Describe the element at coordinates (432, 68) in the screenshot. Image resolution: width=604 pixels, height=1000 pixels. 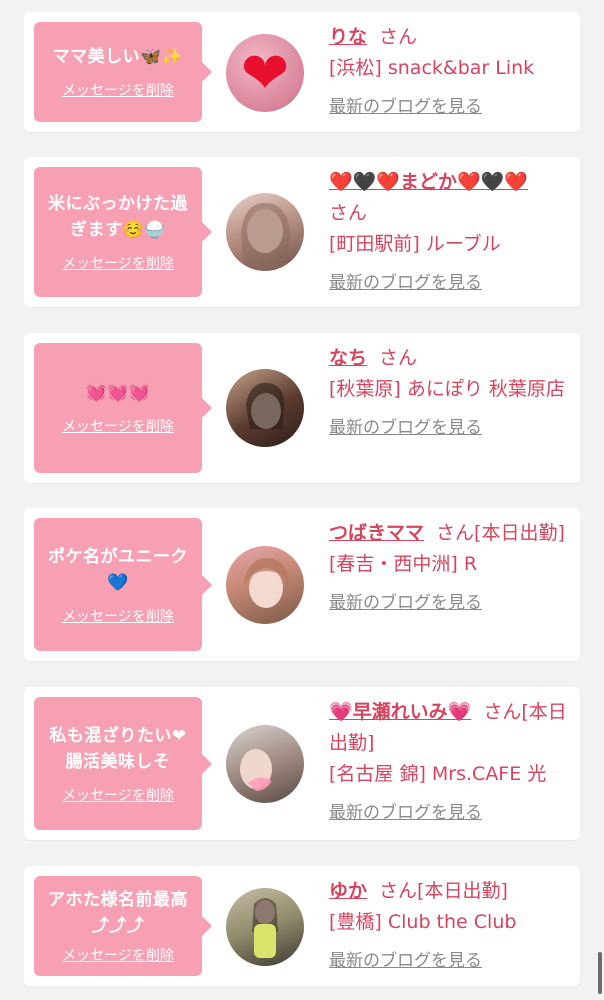
I see `shop-name: [浜松] snack&bar Link` at that location.